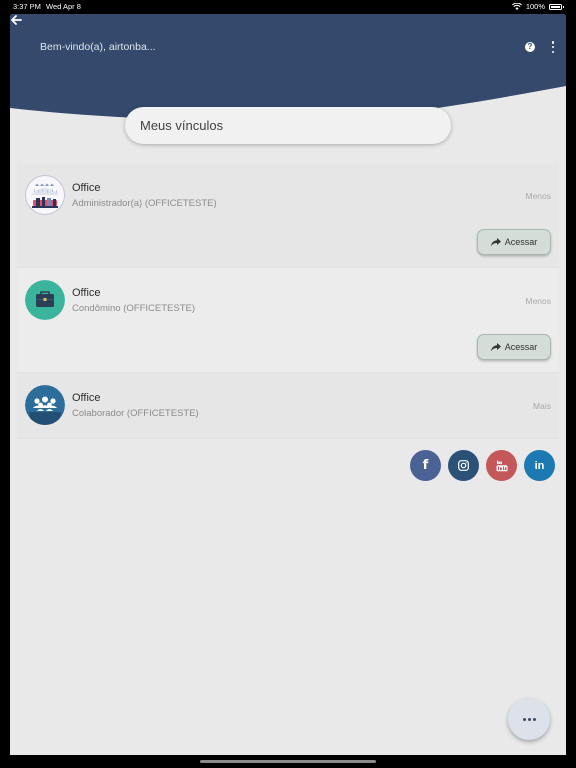 This screenshot has width=576, height=768. Describe the element at coordinates (182, 125) in the screenshot. I see `section-title: Meus vínculos` at that location.